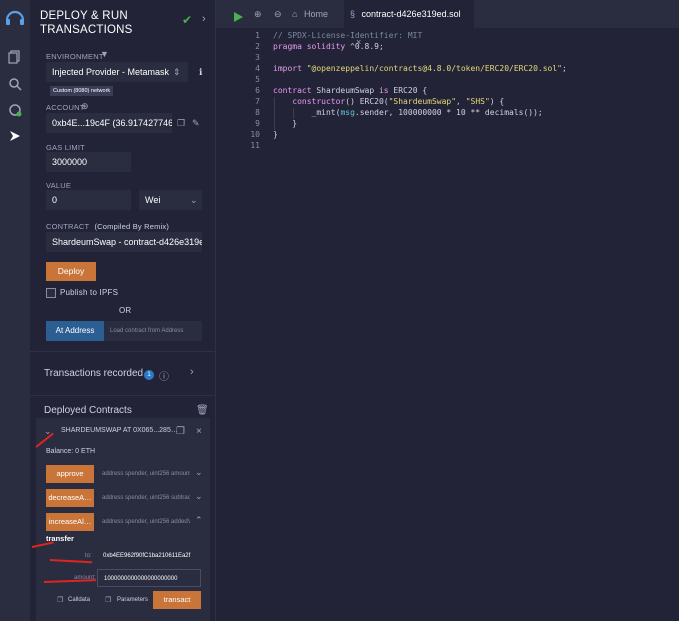 The height and width of the screenshot is (621, 679). Describe the element at coordinates (15, 19) in the screenshot. I see `remix-logo-icon` at that location.